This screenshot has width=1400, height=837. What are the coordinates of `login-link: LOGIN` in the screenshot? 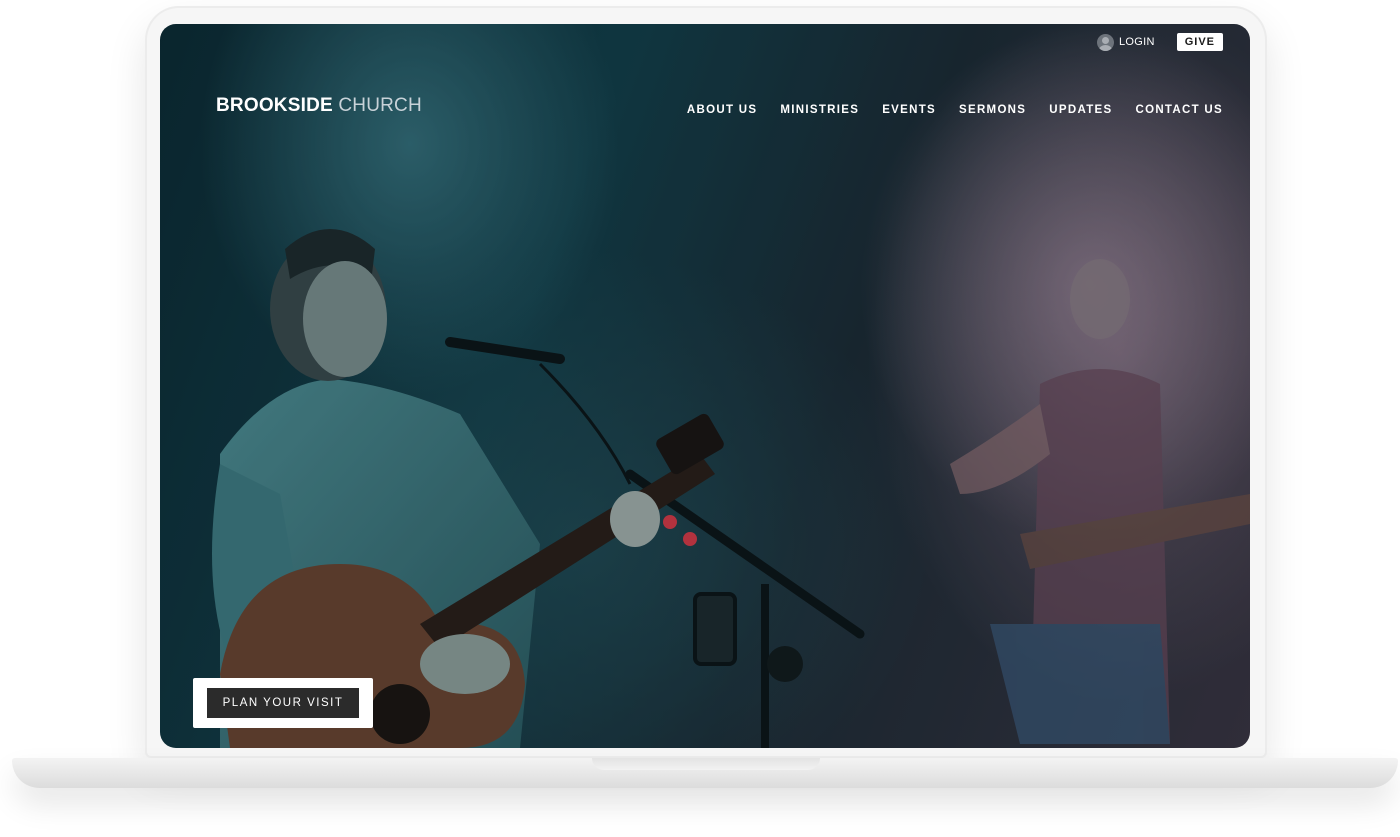 It's located at (1125, 42).